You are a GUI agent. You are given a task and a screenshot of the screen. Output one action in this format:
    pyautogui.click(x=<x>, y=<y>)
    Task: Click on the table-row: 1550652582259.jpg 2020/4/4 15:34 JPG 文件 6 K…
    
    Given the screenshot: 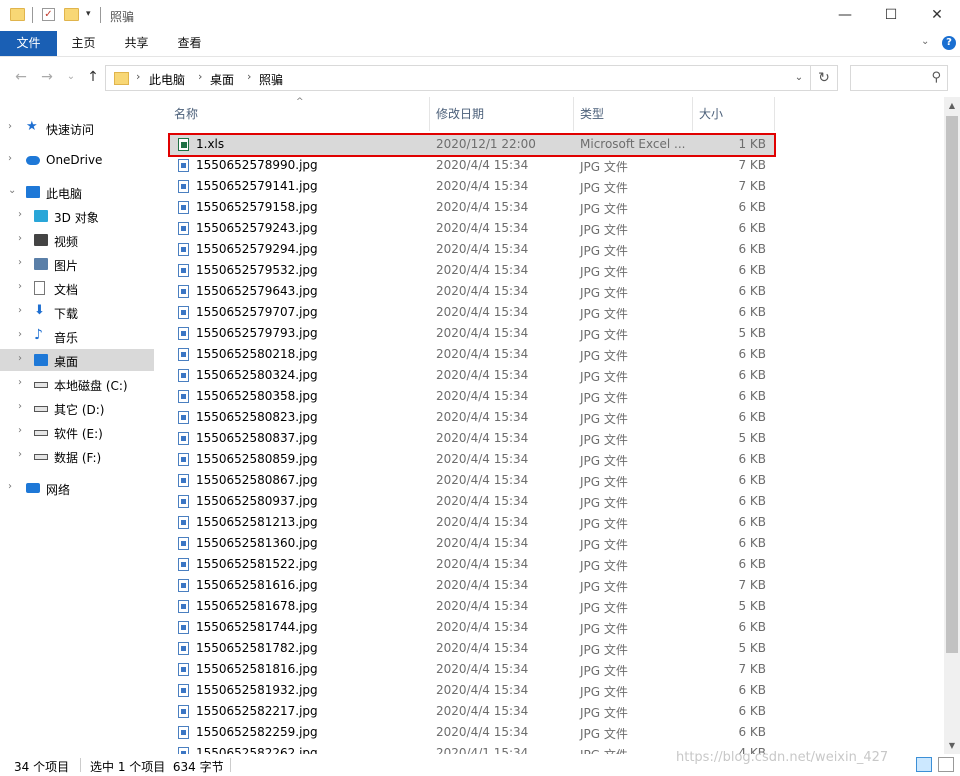 What is the action you would take?
    pyautogui.click(x=471, y=732)
    